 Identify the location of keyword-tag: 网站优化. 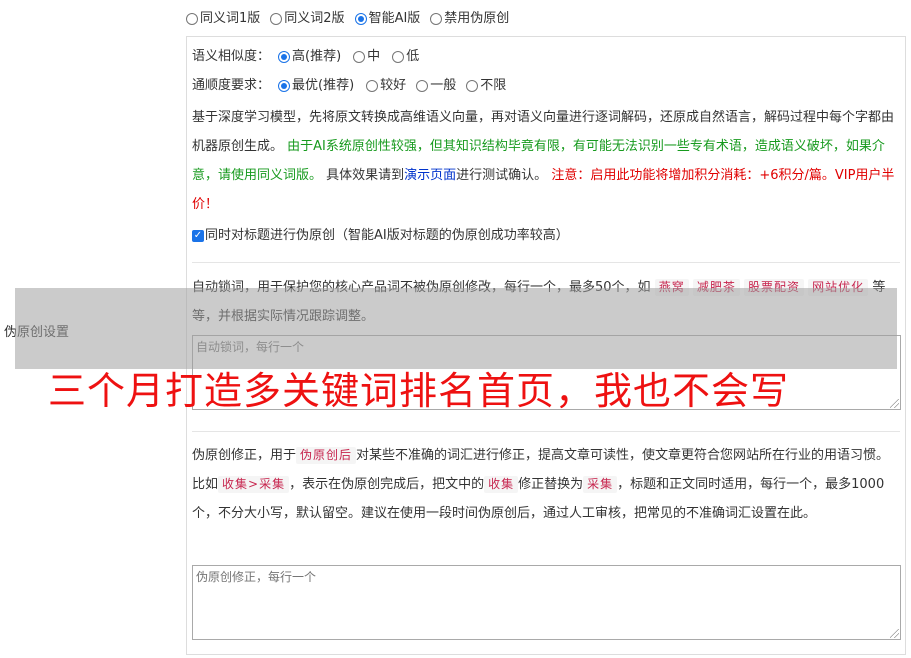
(838, 287).